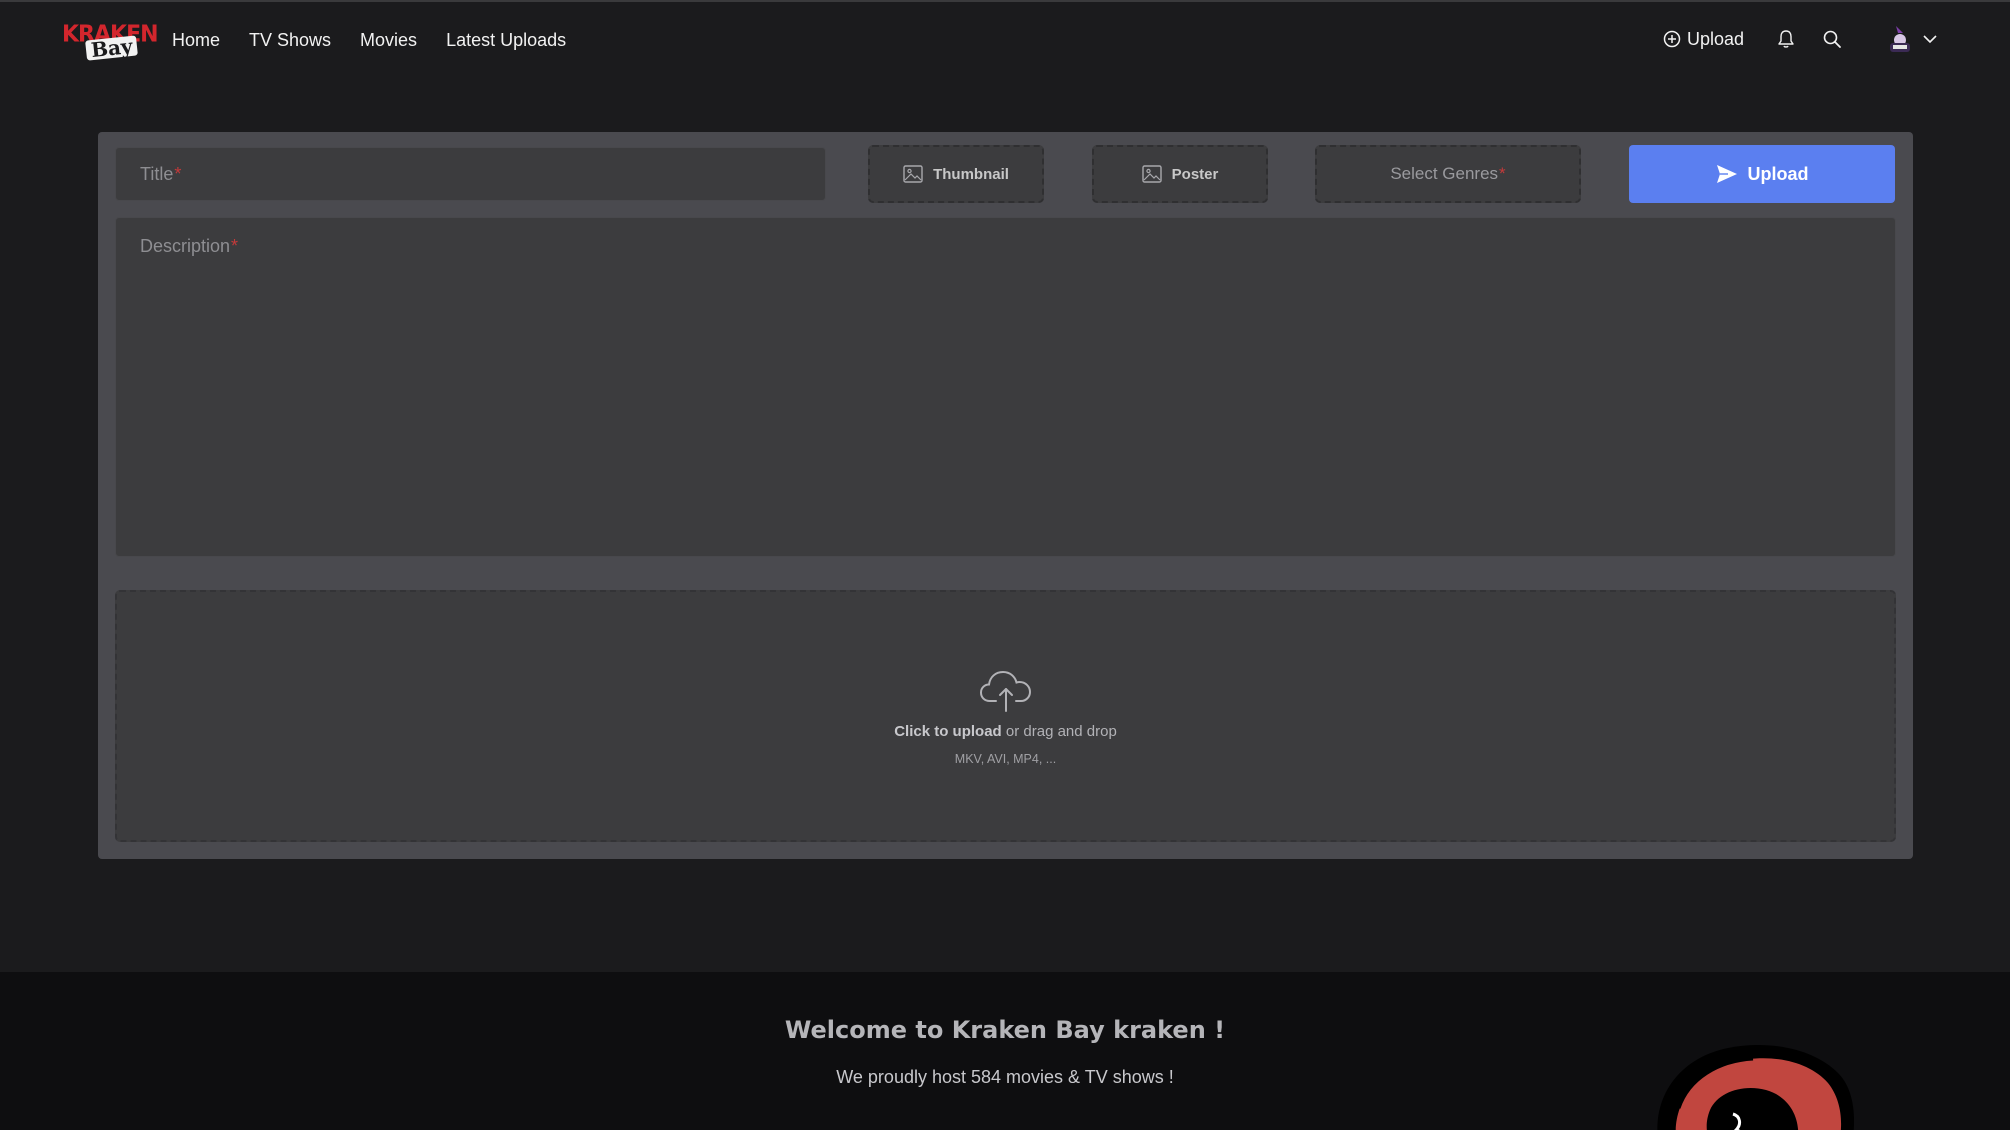 The height and width of the screenshot is (1130, 2010). Describe the element at coordinates (1444, 173) in the screenshot. I see `genres-placeholder: Select Genres` at that location.